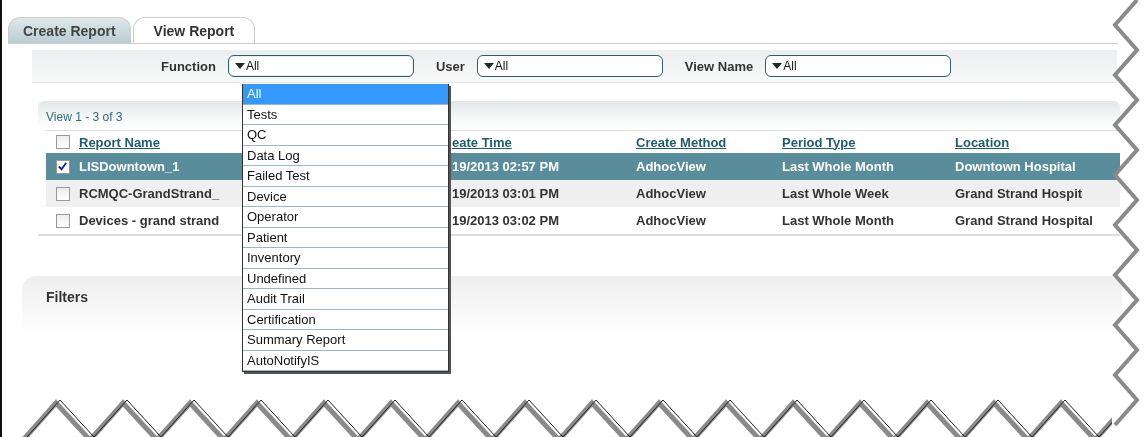 Image resolution: width=1147 pixels, height=437 pixels. I want to click on tab: View Report, so click(194, 30).